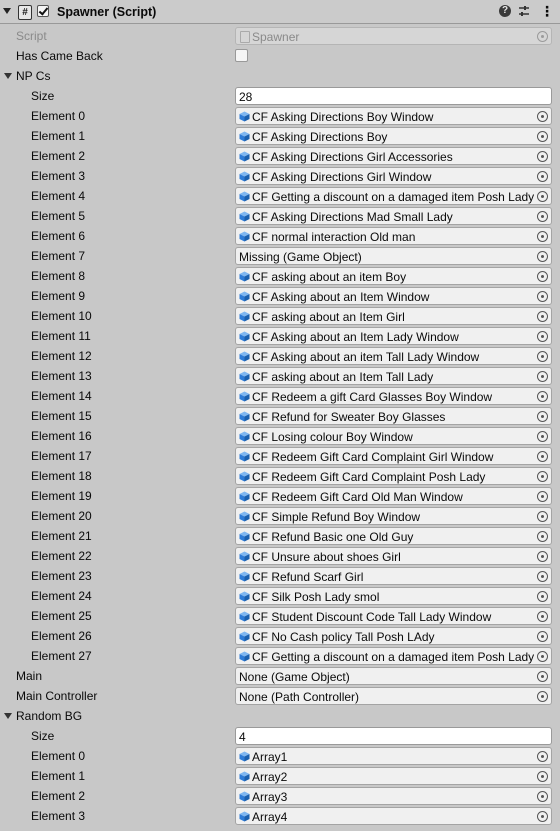 The width and height of the screenshot is (560, 831). What do you see at coordinates (8, 716) in the screenshot?
I see `random-bg-foldout-arrow-icon` at bounding box center [8, 716].